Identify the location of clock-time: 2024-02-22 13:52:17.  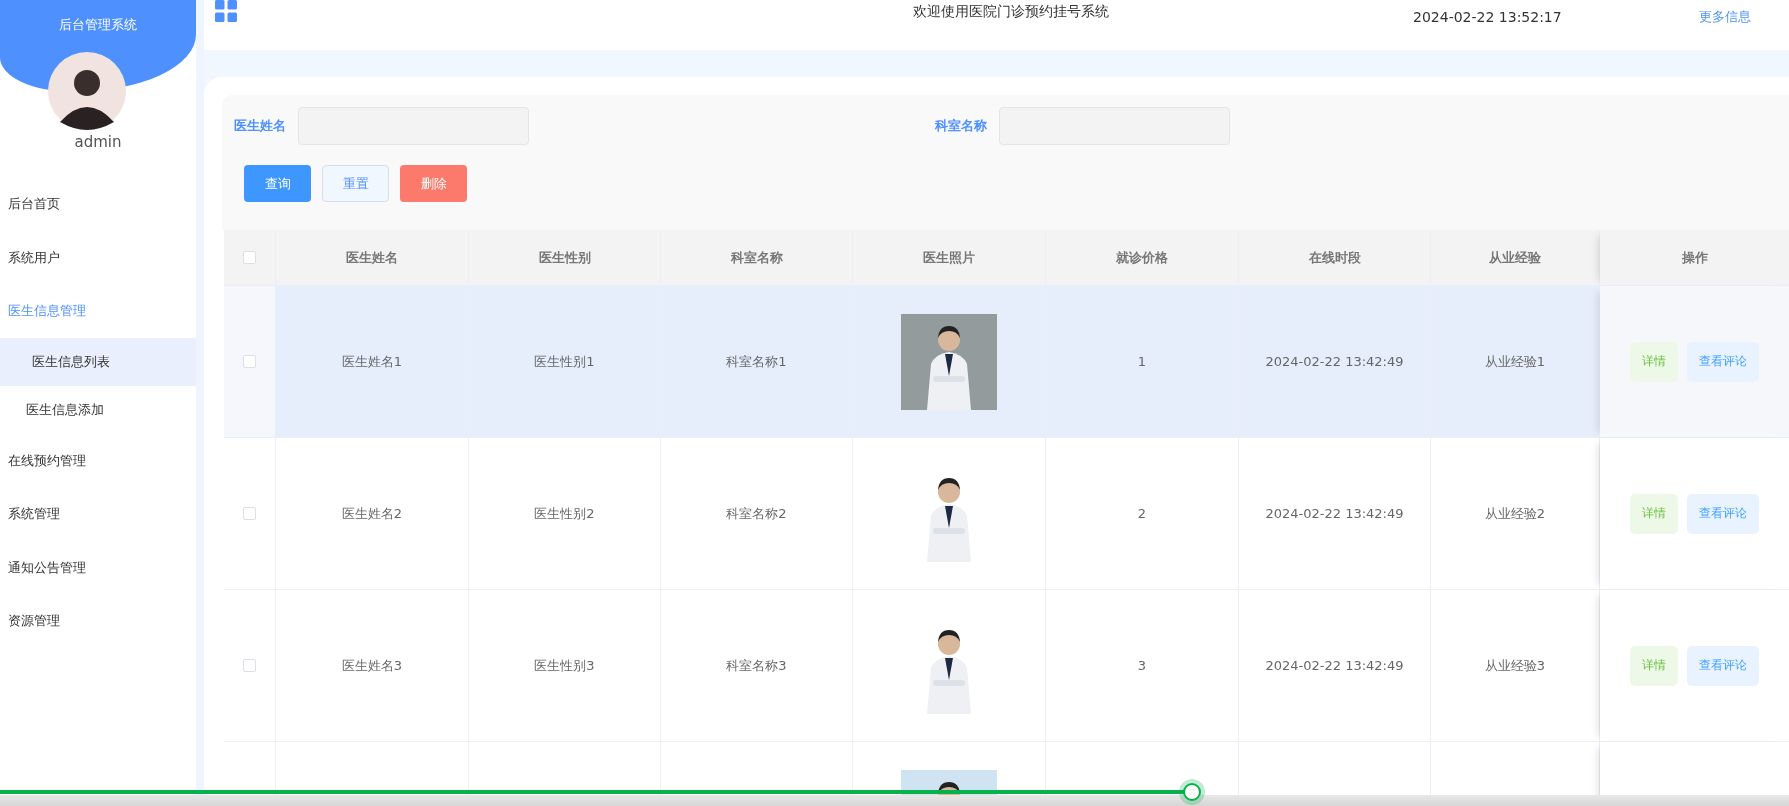
(1487, 17).